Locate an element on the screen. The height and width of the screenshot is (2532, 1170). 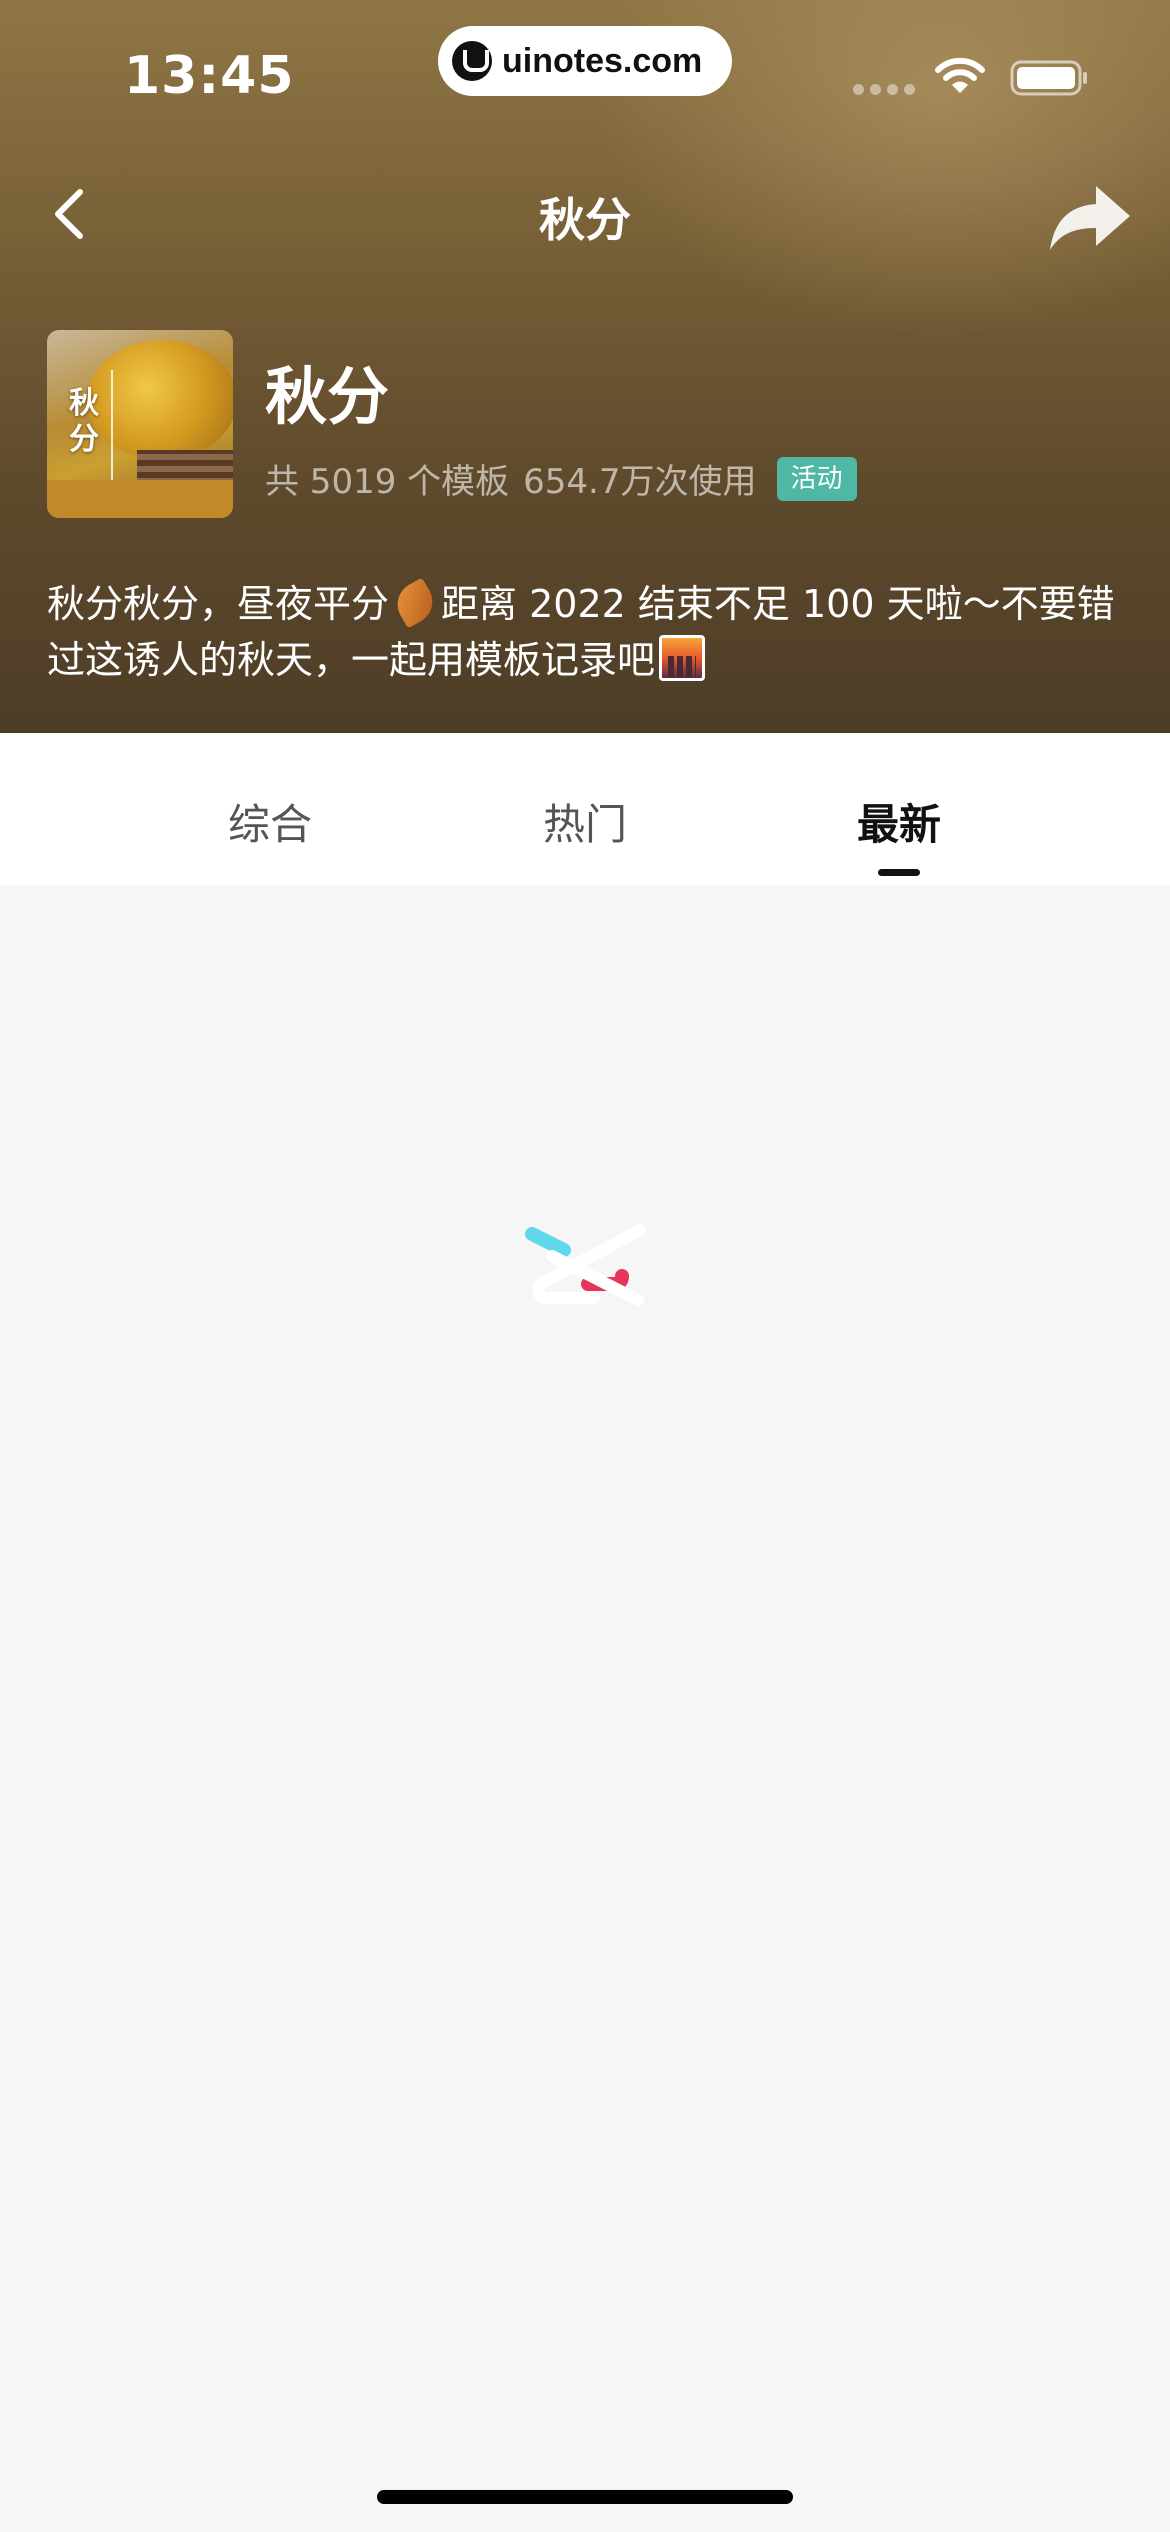
cellular-signal-icon is located at coordinates (884, 89).